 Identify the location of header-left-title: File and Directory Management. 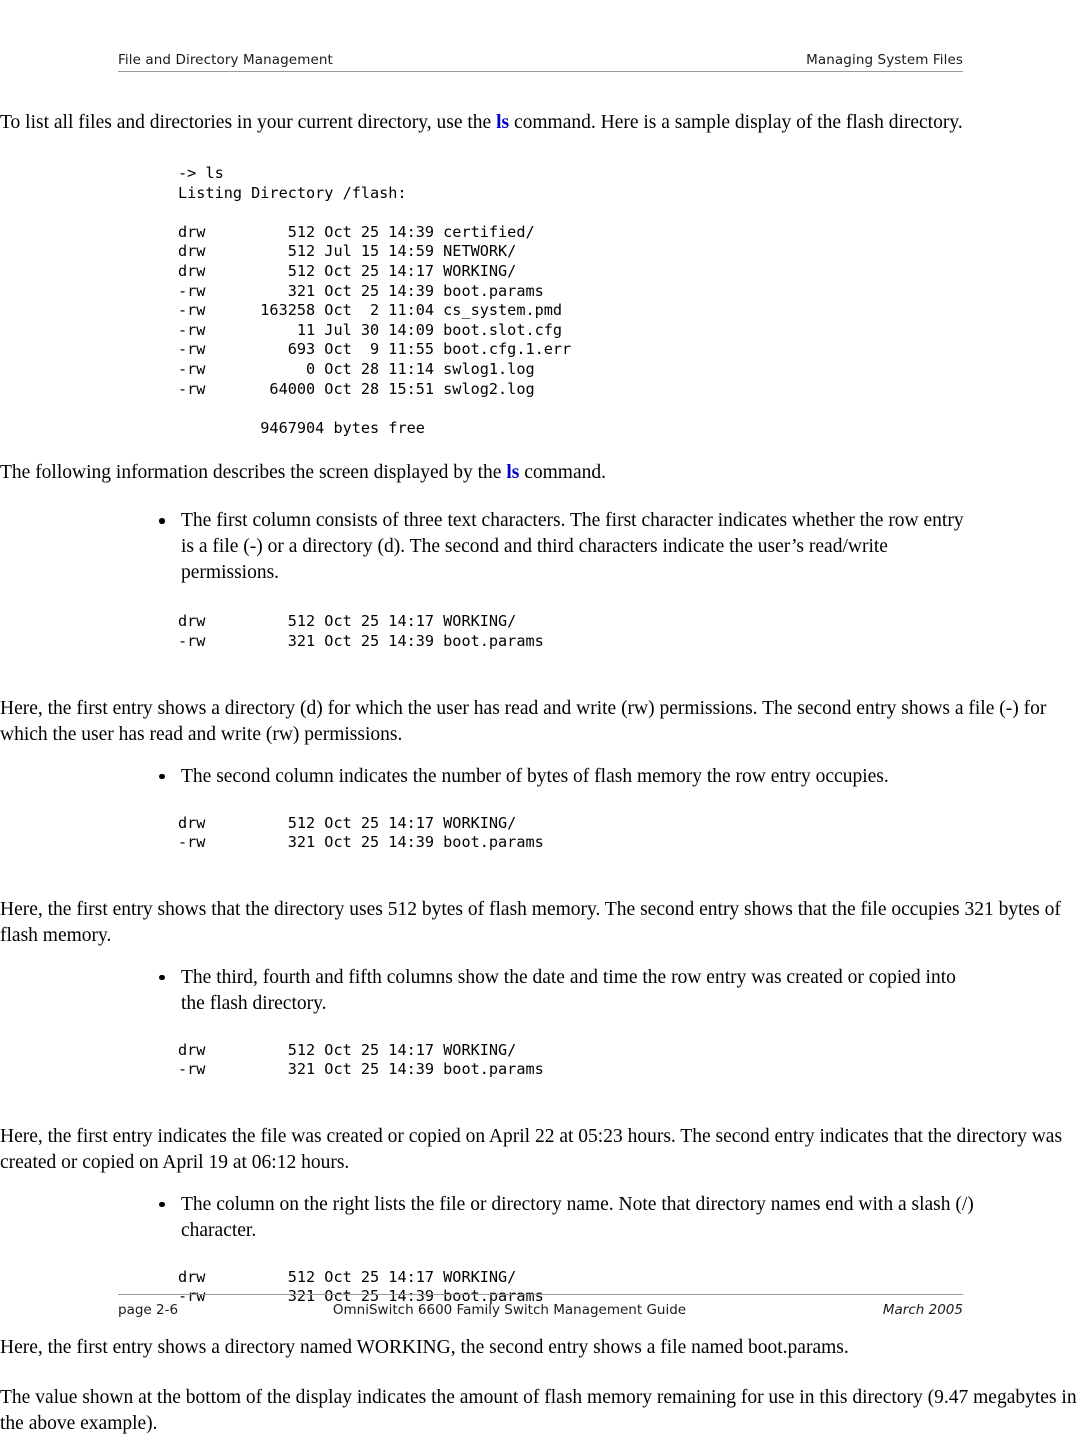
(225, 60).